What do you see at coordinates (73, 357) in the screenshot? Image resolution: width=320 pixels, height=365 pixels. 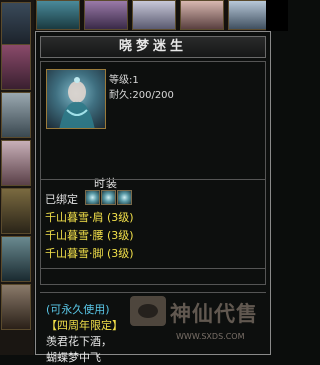 I see `description-line-2: 蝴蝶梦中飞` at bounding box center [73, 357].